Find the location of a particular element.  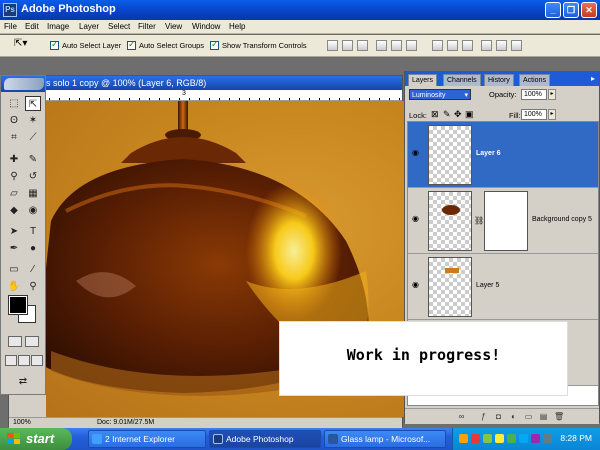

move-tool-preset-icon: ⇱▾ is located at coordinates (20, 43).